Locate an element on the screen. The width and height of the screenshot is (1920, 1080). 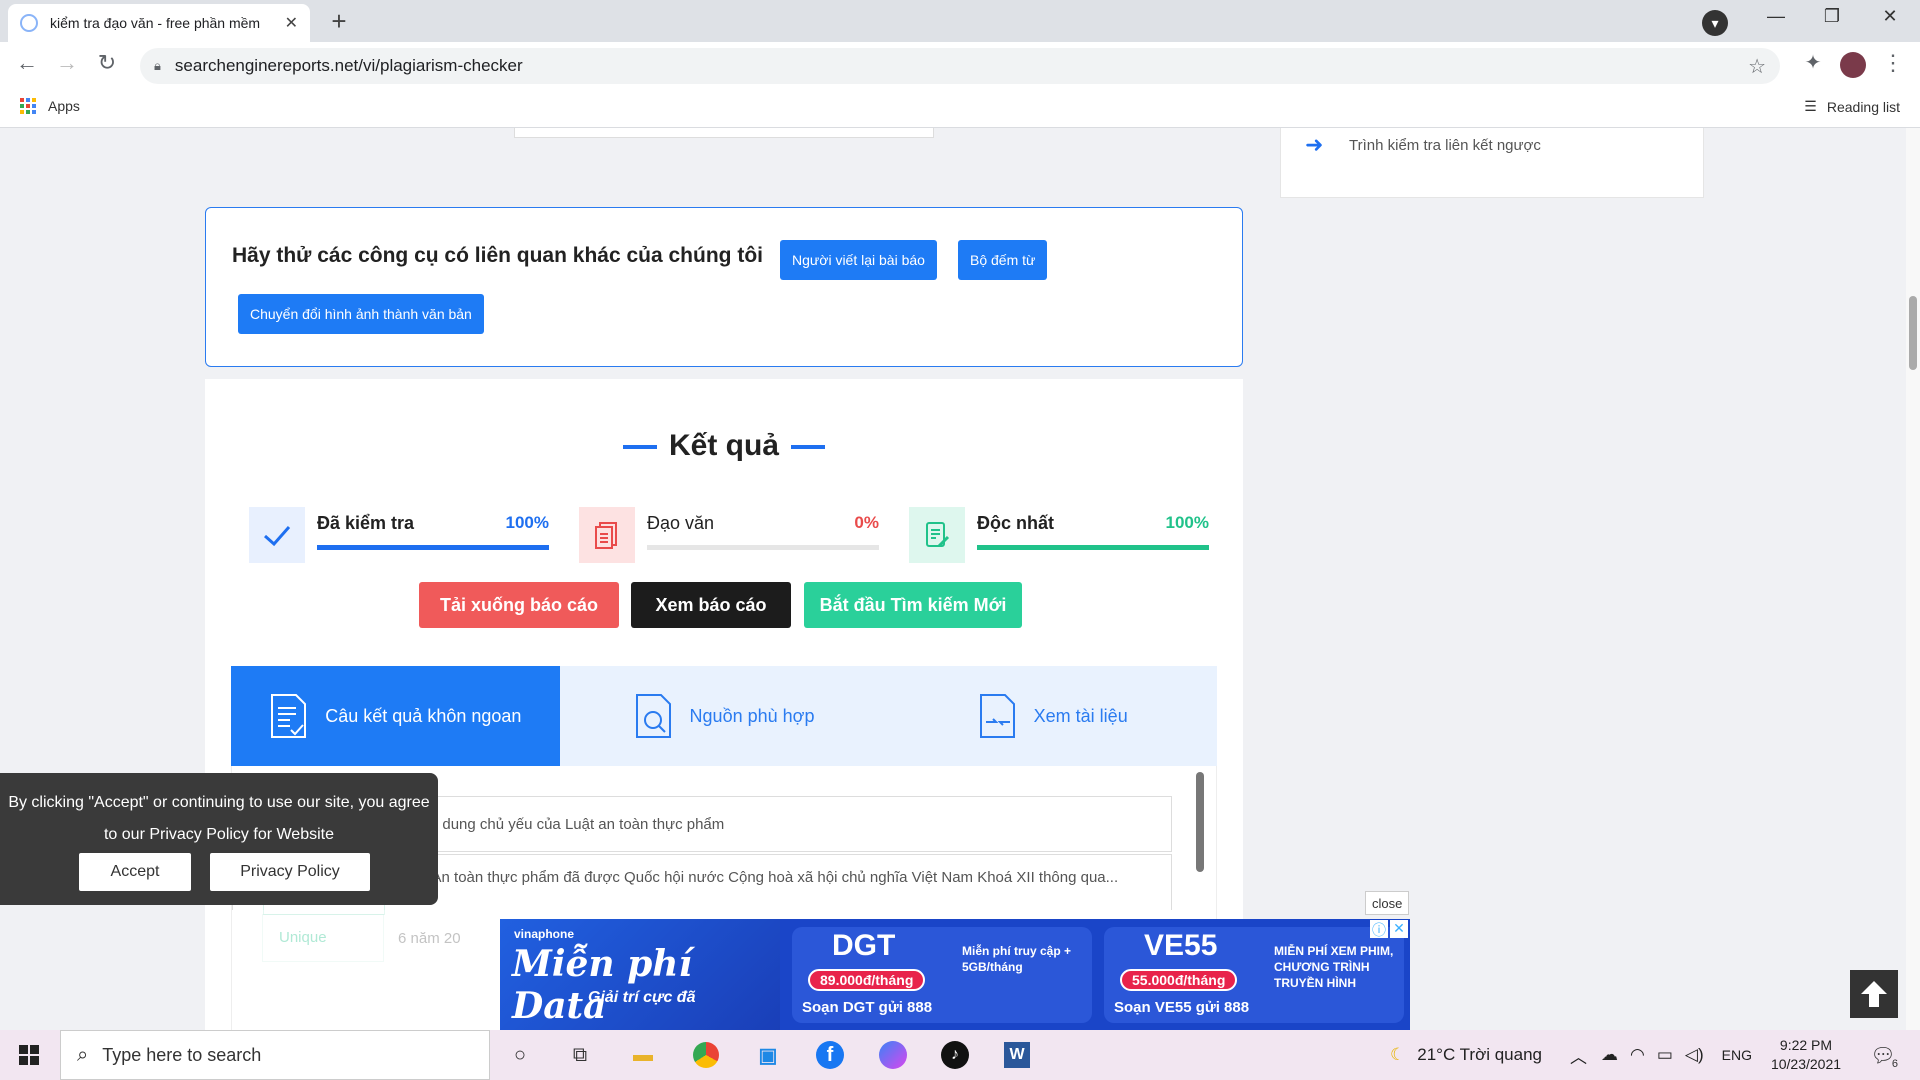
tab-label: Nguồn phù hợp is located at coordinates (752, 715).